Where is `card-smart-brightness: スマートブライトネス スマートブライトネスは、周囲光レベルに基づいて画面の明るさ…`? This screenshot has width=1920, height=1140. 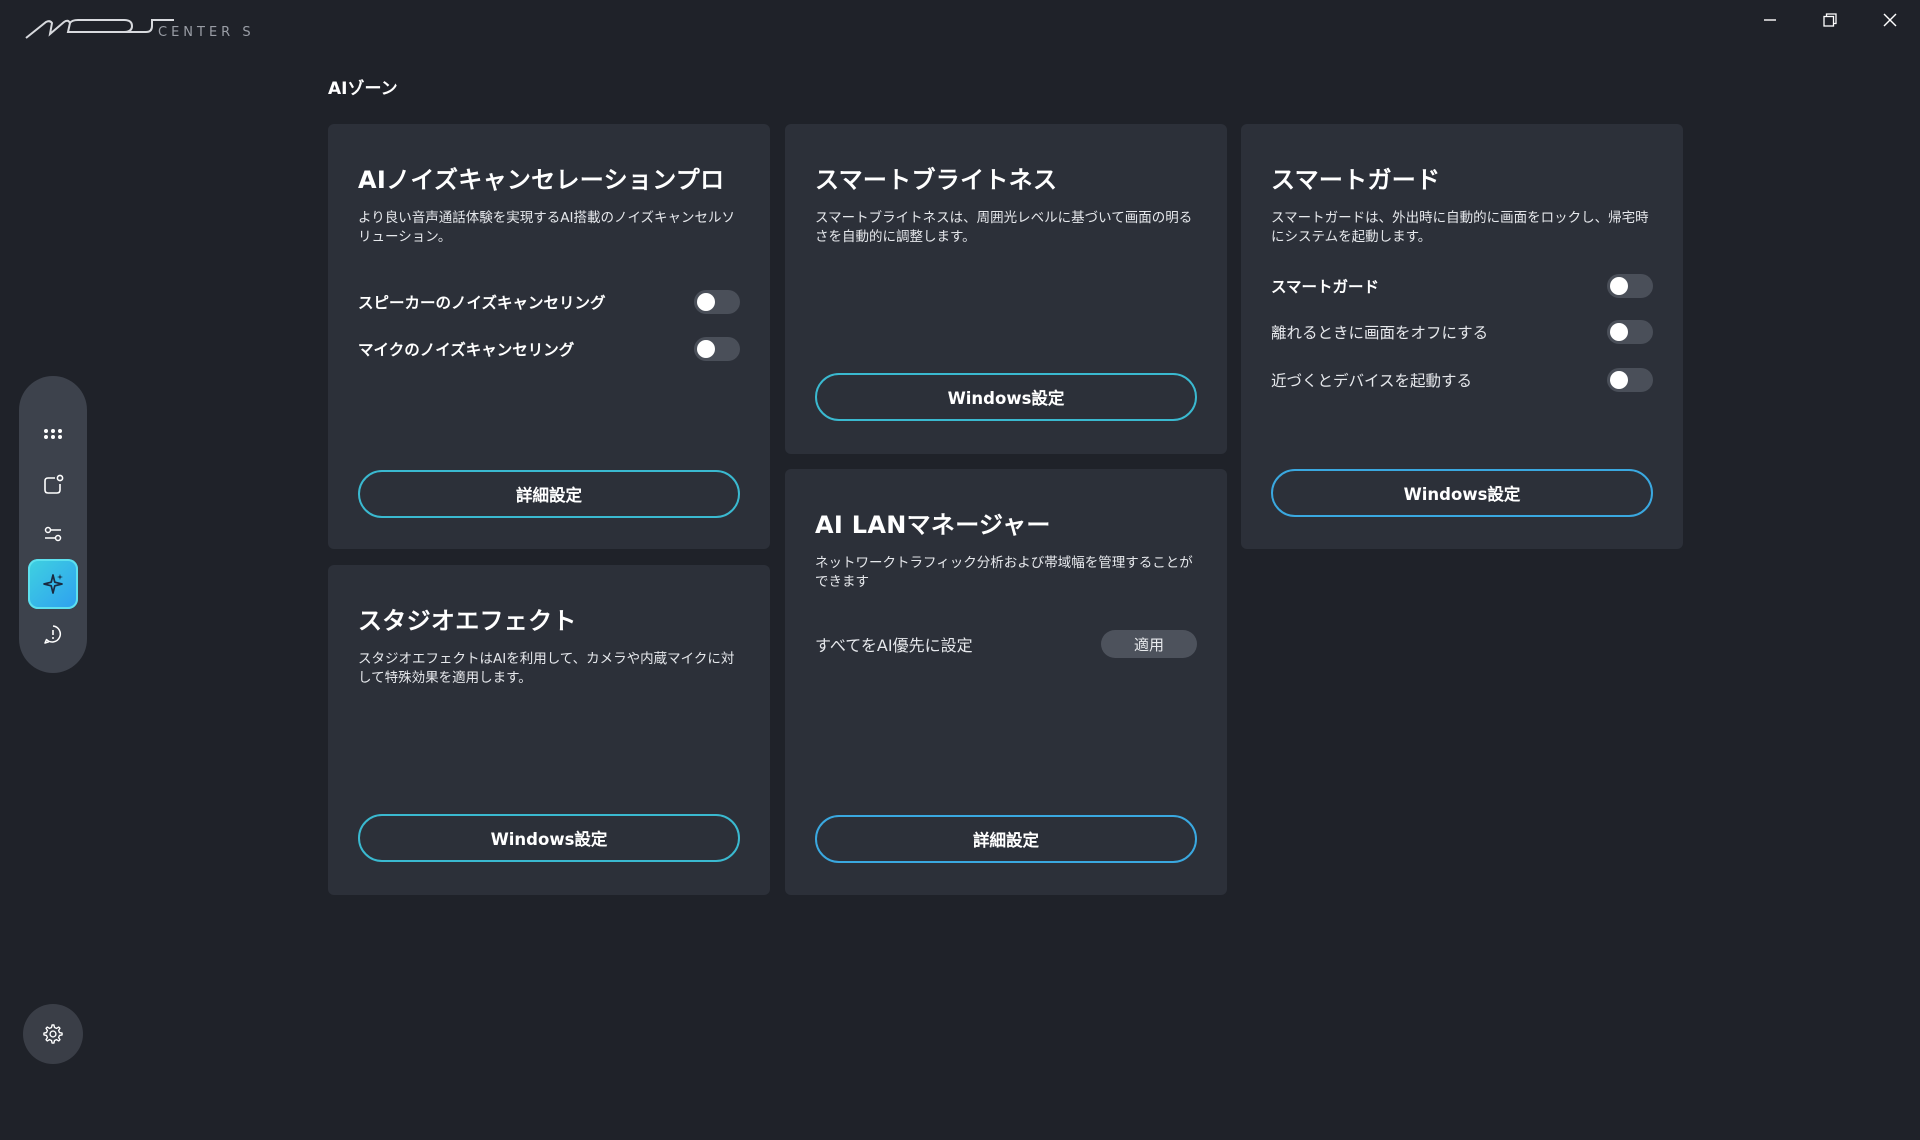 card-smart-brightness: スマートブライトネス スマートブライトネスは、周囲光レベルに基づいて画面の明るさ… is located at coordinates (1006, 289).